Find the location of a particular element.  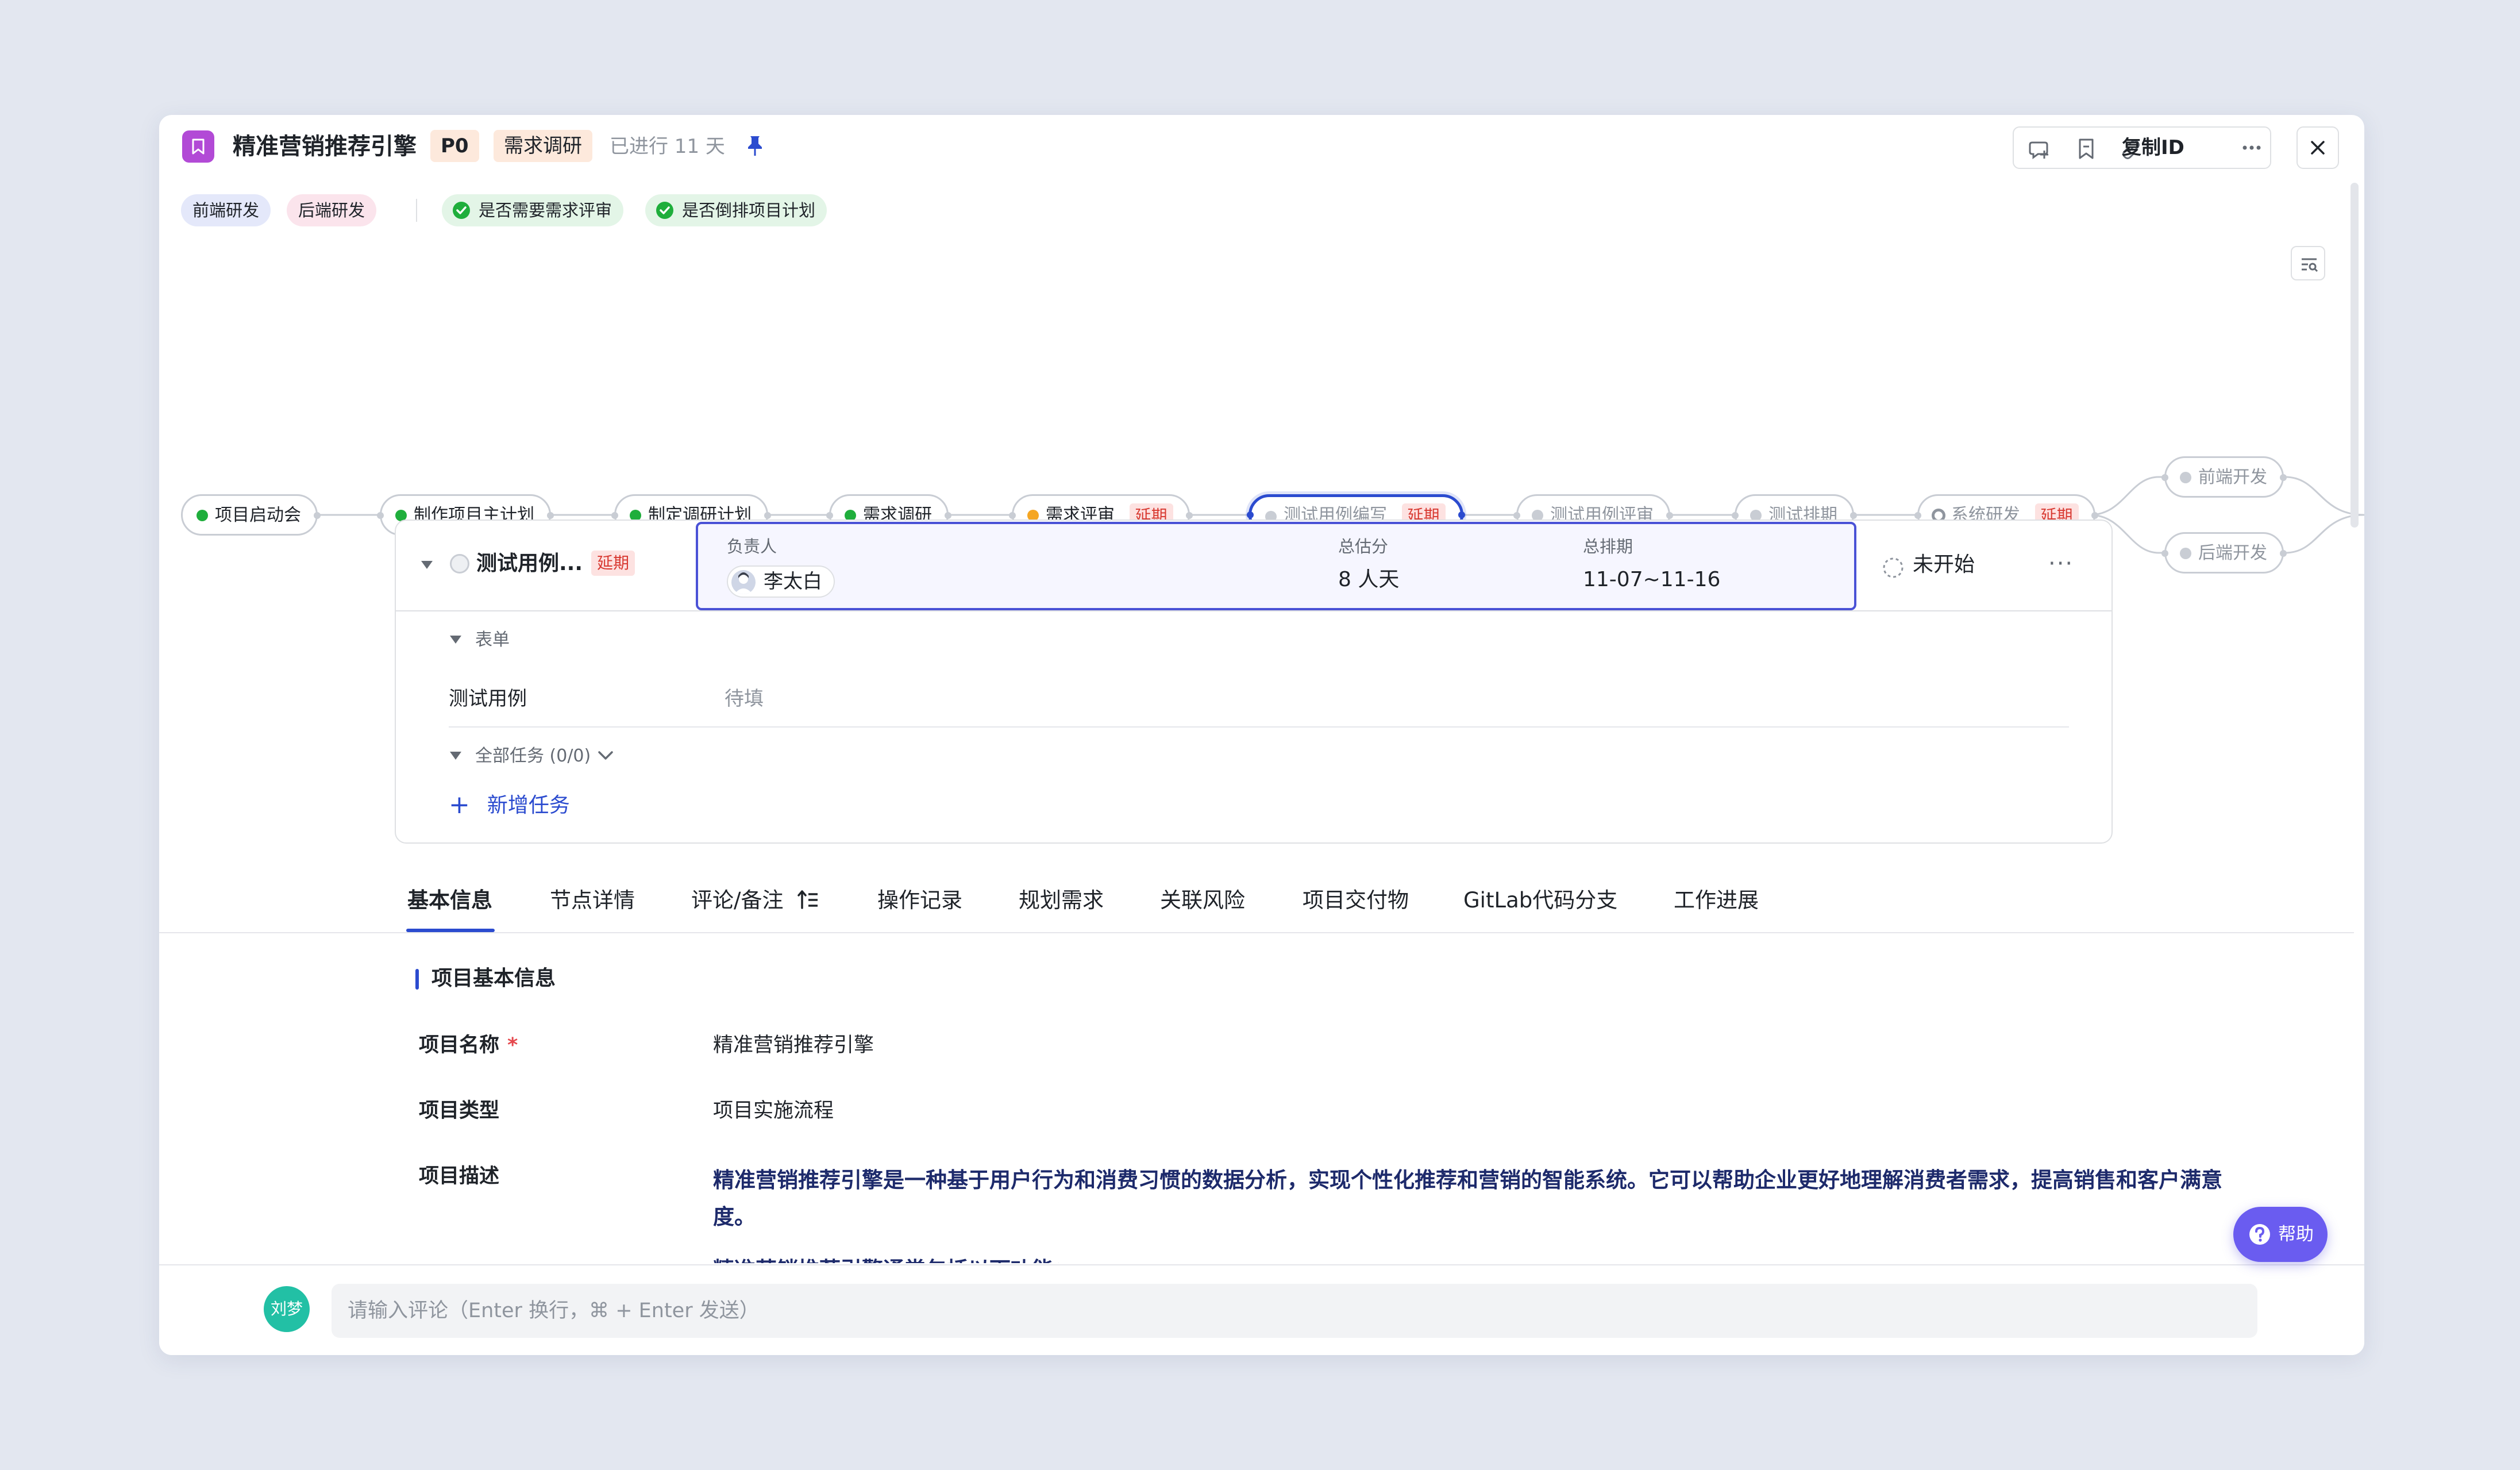

project-title: 精准营销推荐引擎 is located at coordinates (325, 146).